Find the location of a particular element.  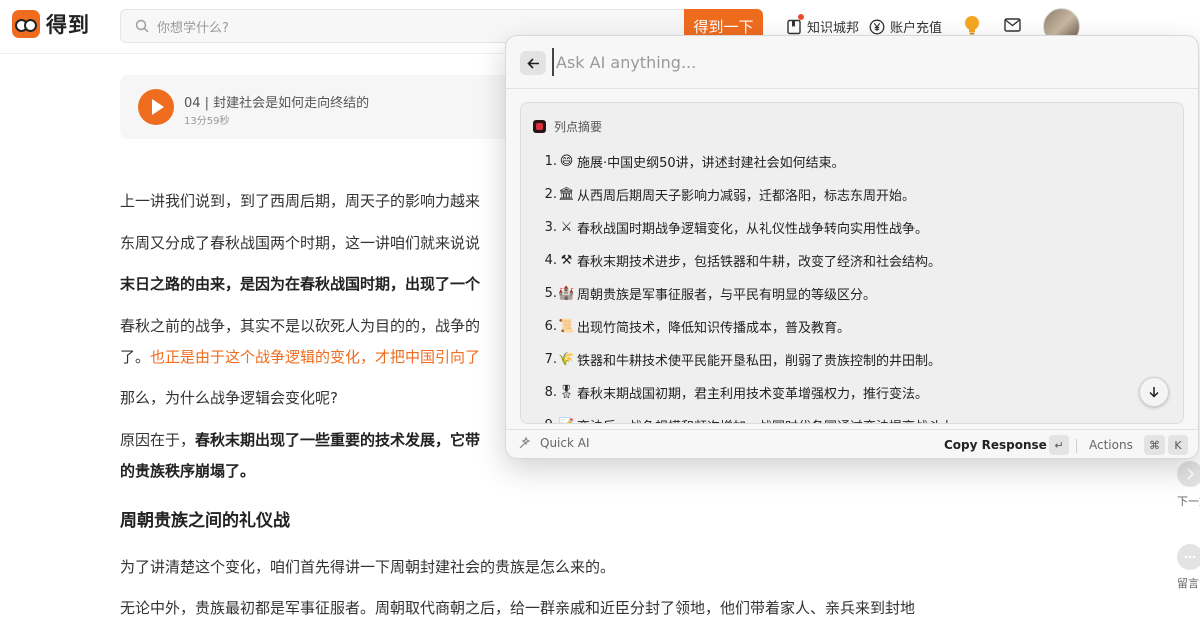

summary-item: 9.📝变法后，战争规模和频次增加，战国时代各国通过变法提高战斗力。 is located at coordinates (754, 416).